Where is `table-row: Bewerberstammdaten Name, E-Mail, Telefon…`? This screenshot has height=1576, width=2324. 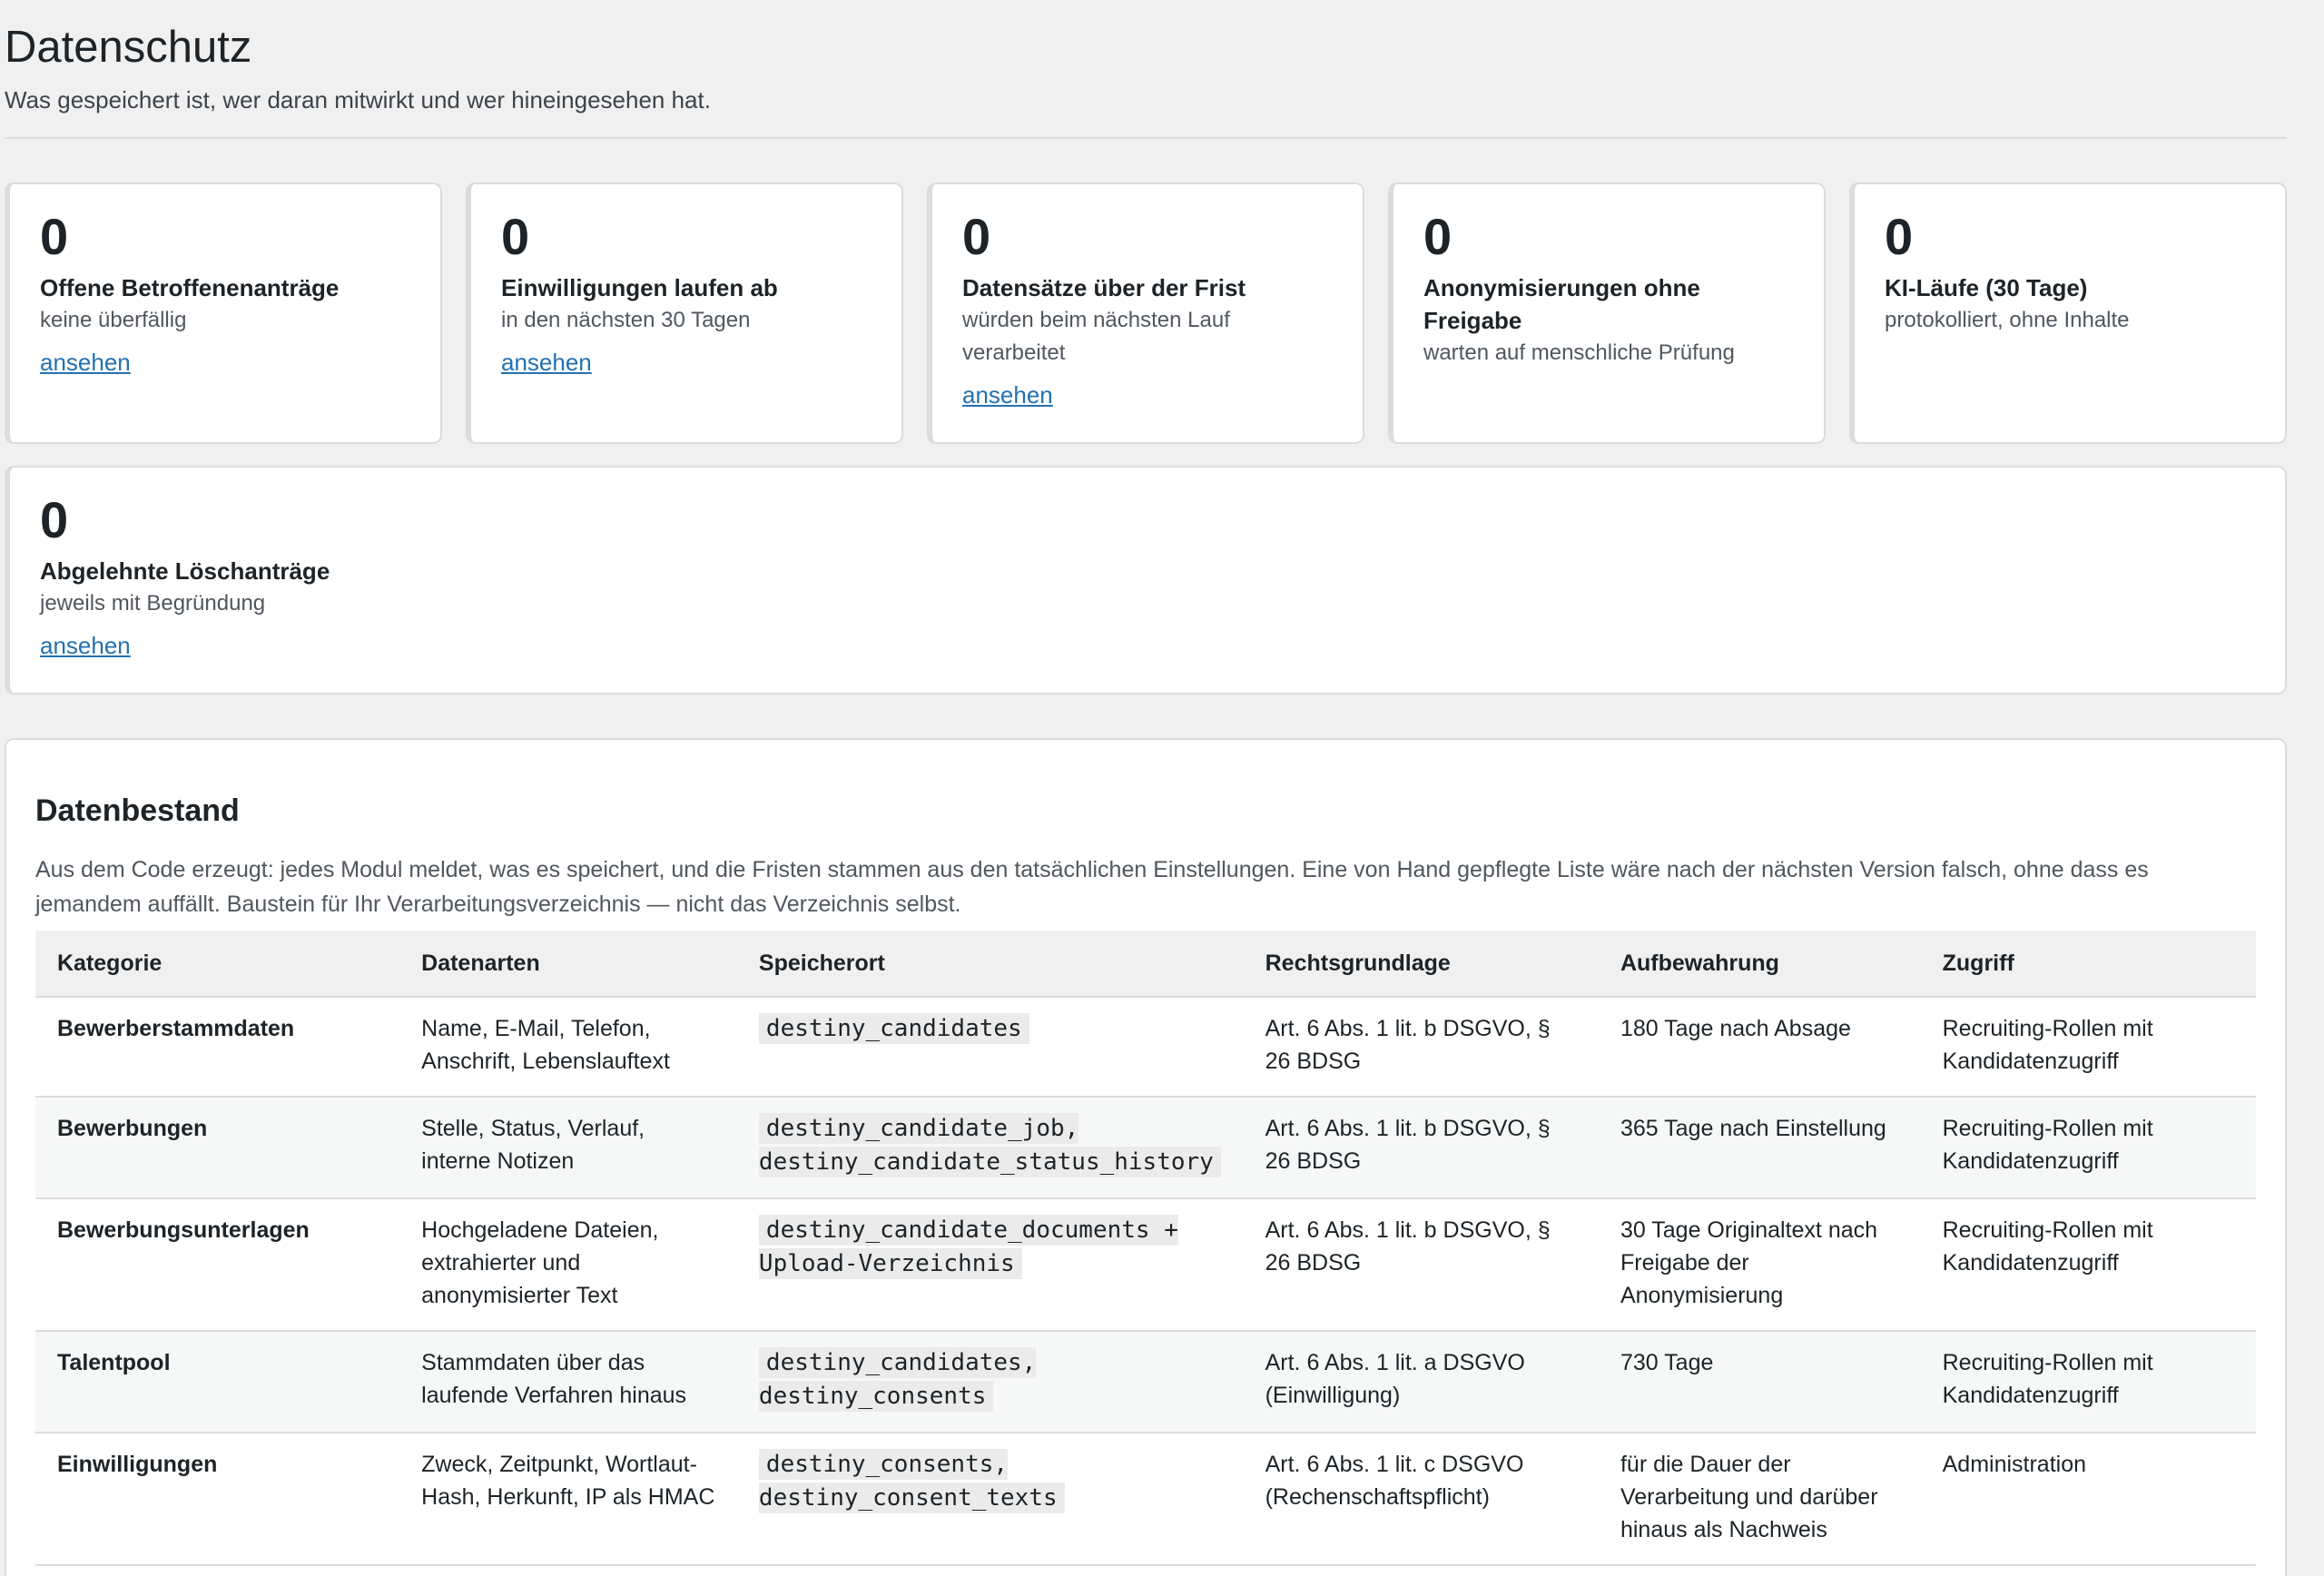
table-row: Bewerberstammdaten Name, E-Mail, Telefon… is located at coordinates (1145, 1047).